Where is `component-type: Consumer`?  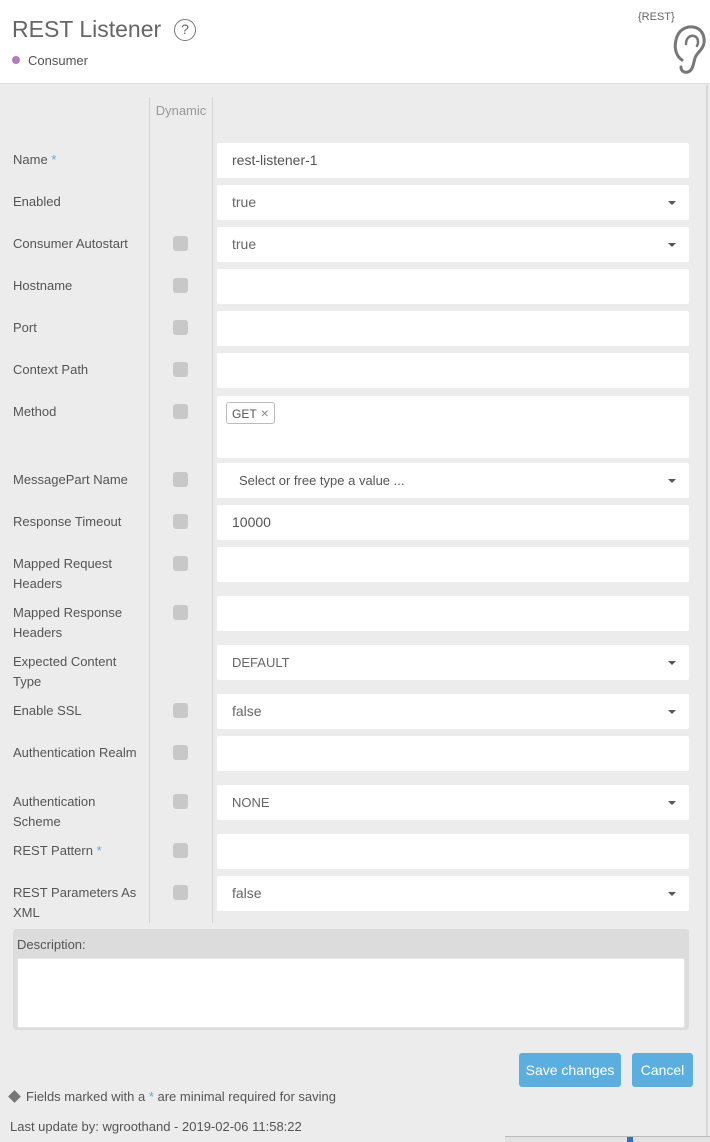
component-type: Consumer is located at coordinates (50, 60).